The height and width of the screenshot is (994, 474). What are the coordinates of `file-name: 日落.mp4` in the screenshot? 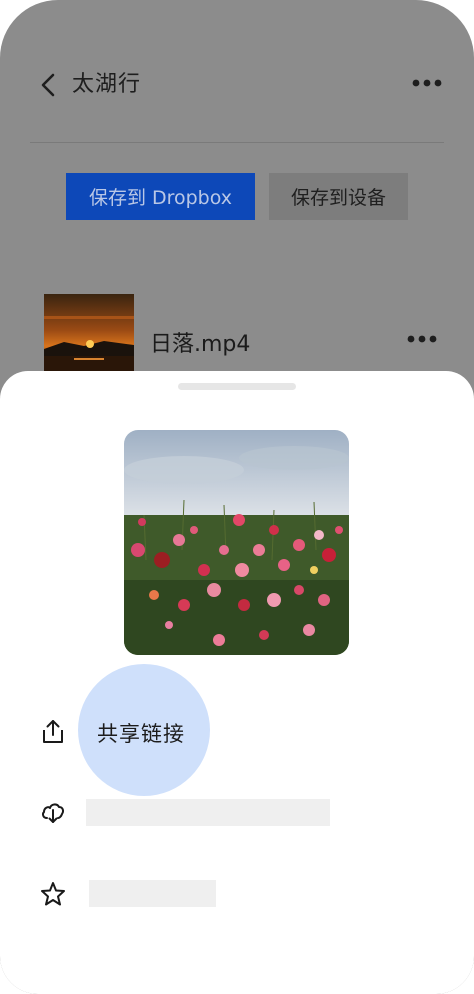 It's located at (200, 344).